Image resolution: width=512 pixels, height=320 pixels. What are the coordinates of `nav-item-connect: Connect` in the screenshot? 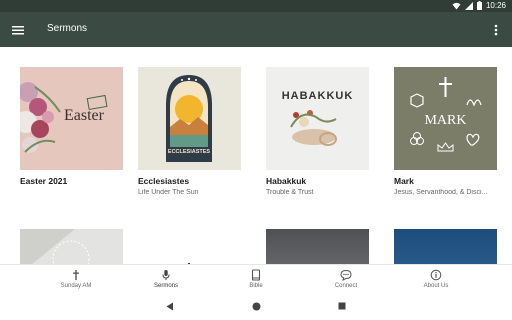 It's located at (346, 279).